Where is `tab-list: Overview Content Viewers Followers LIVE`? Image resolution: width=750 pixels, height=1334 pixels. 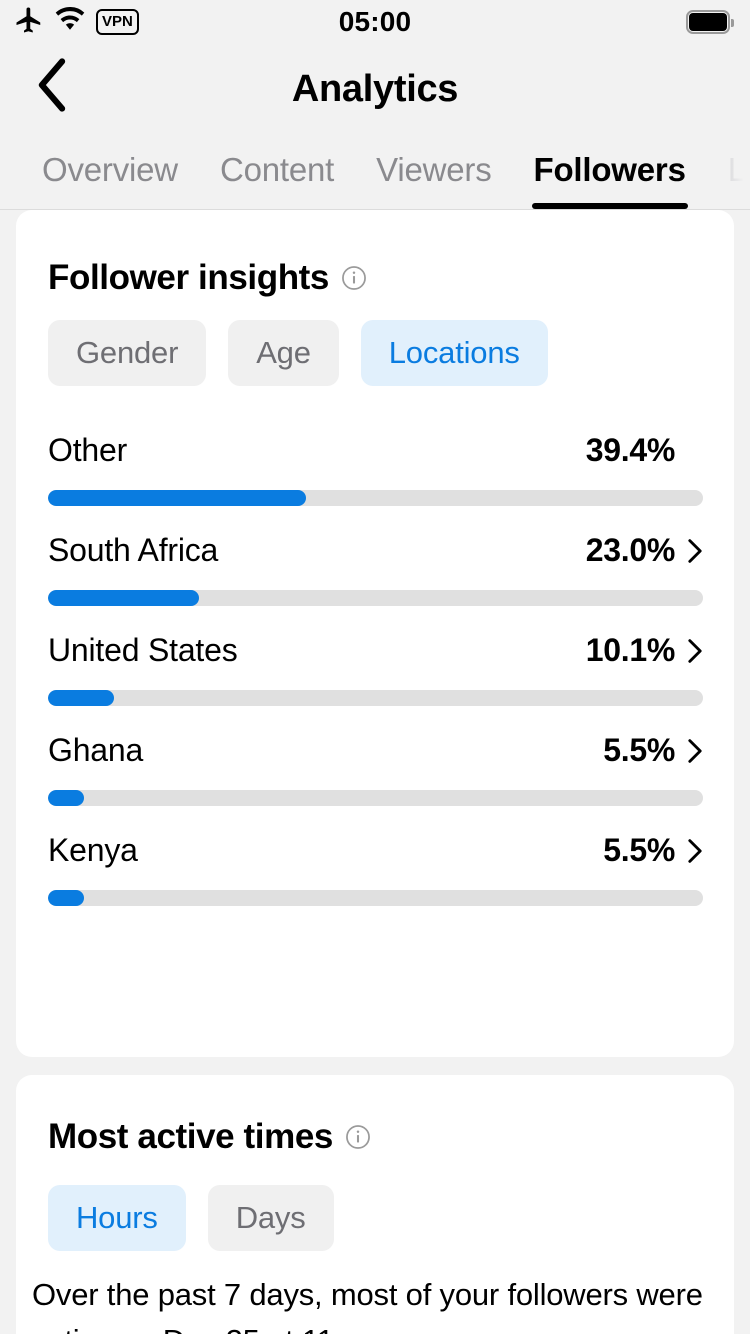 tab-list: Overview Content Viewers Followers LIVE is located at coordinates (396, 169).